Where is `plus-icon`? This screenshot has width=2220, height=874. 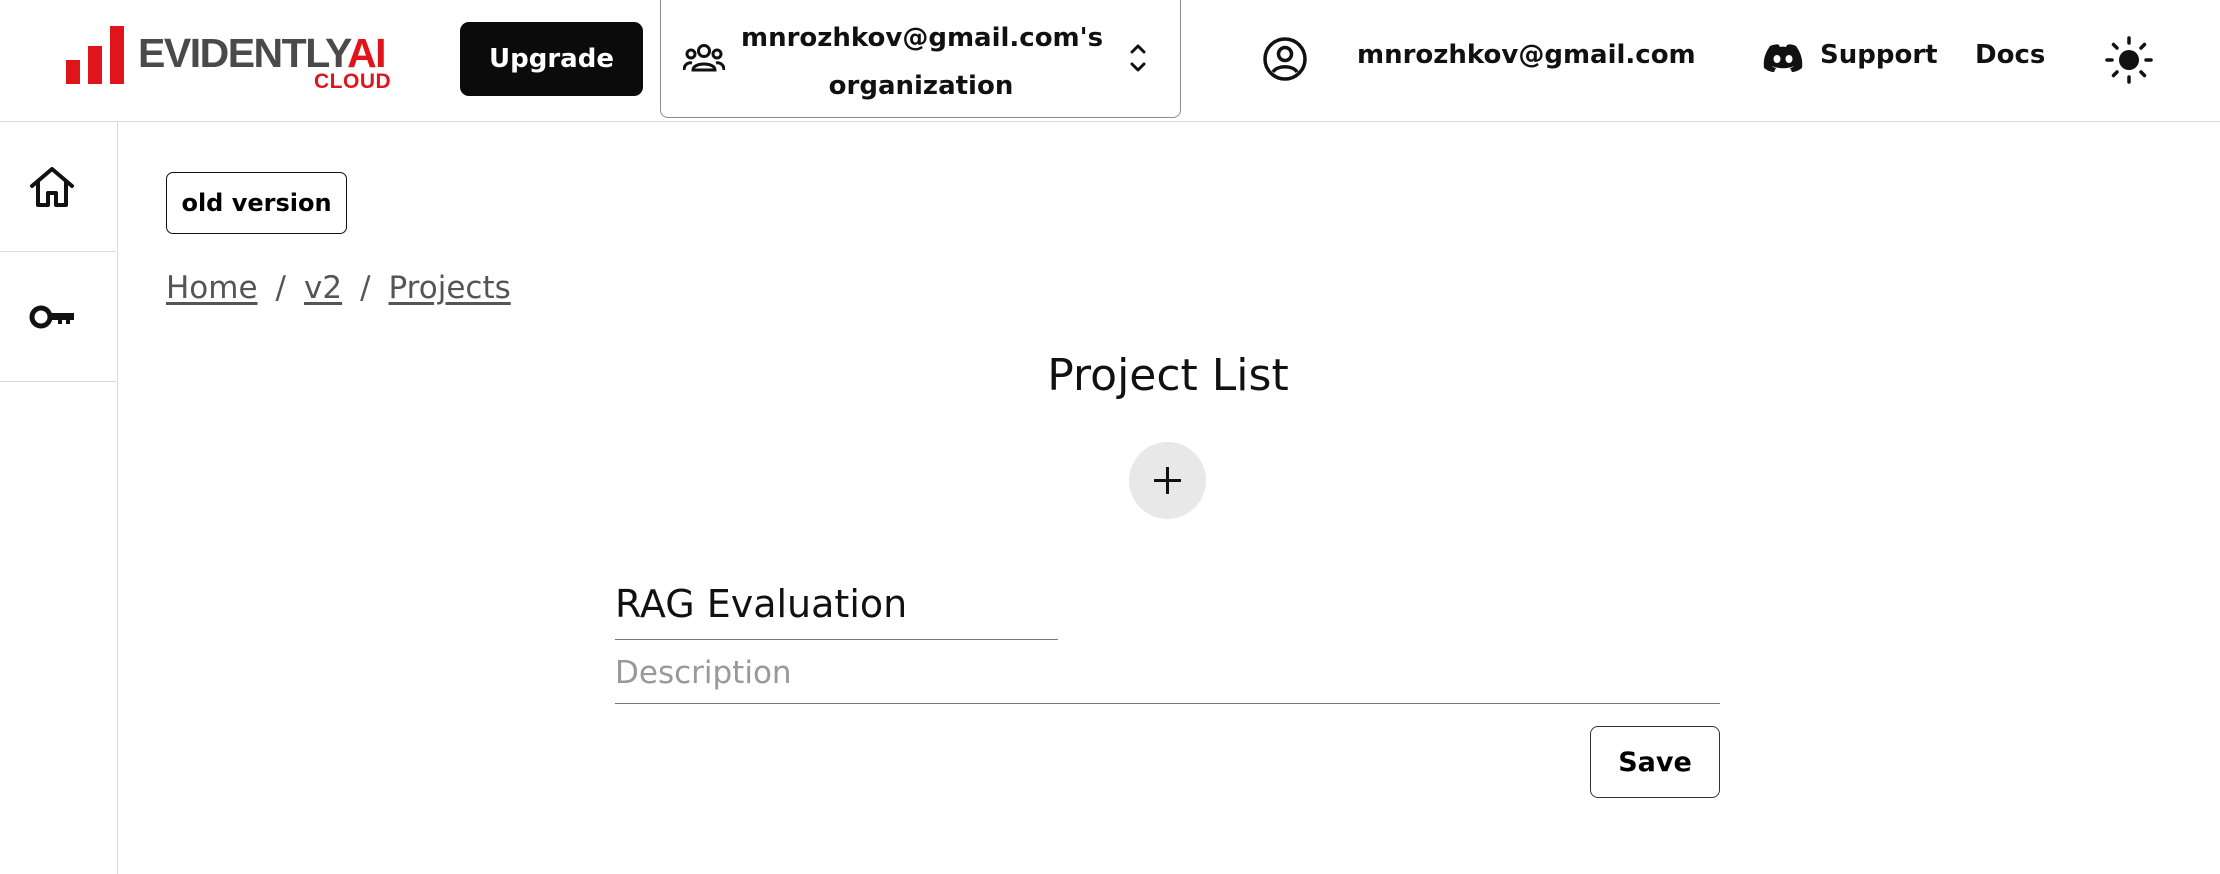 plus-icon is located at coordinates (1167, 480).